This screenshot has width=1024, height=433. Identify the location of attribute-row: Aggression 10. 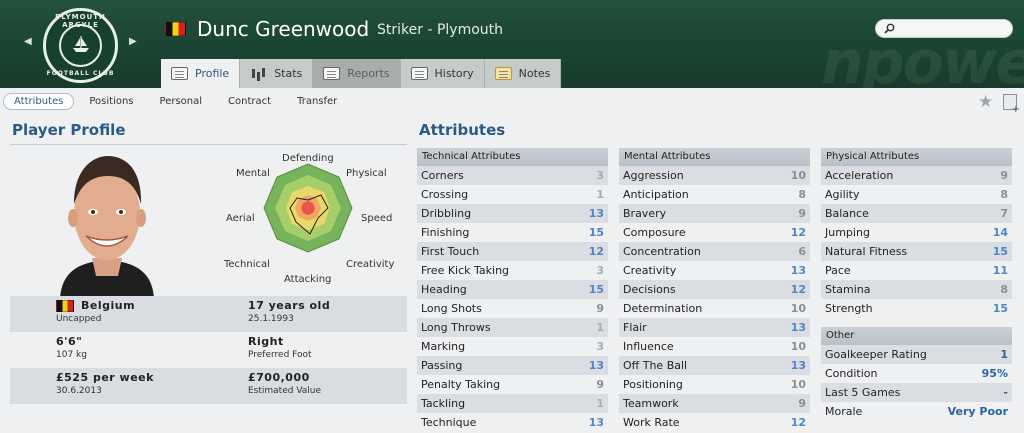
(714, 175).